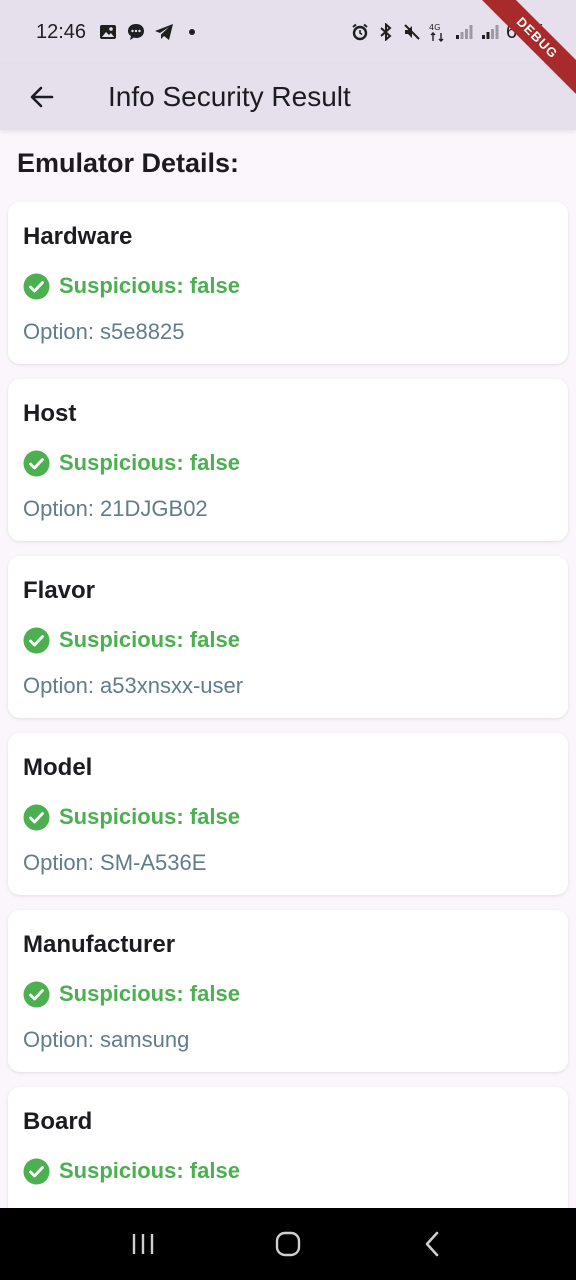 This screenshot has height=1280, width=576. Describe the element at coordinates (78, 236) in the screenshot. I see `card-title: Hardware` at that location.